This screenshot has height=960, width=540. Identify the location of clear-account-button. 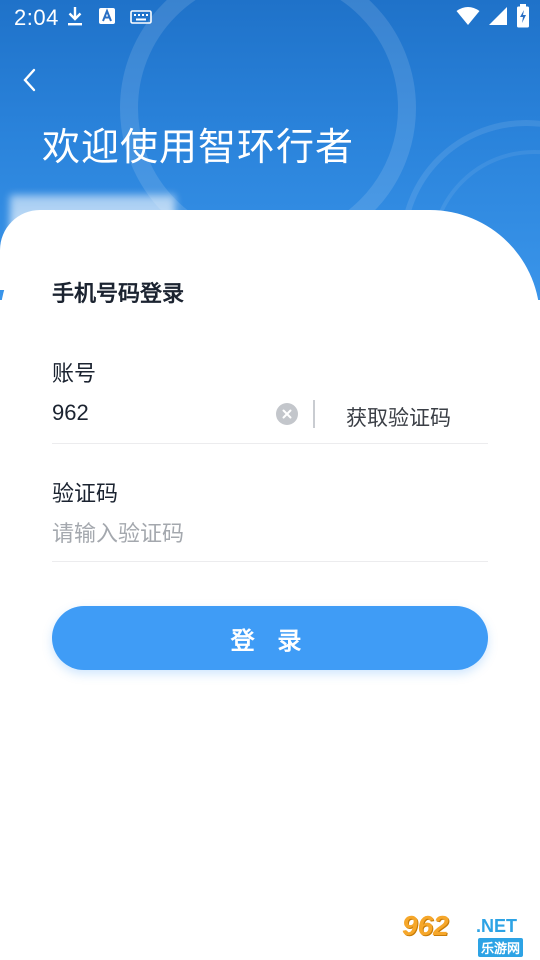
(287, 414).